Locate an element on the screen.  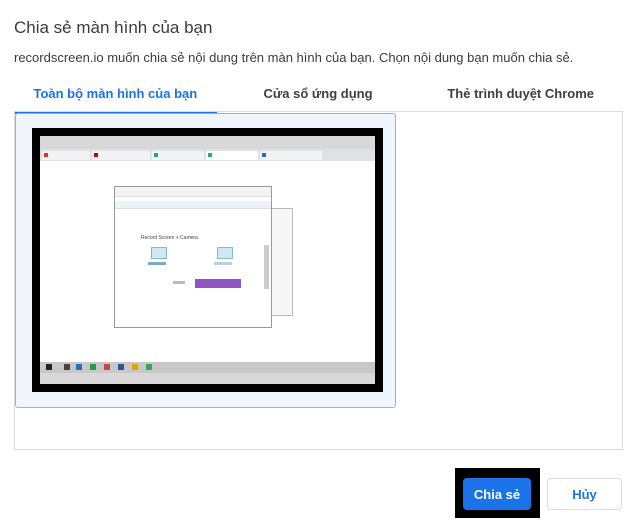
thumb-inner-heading: Record Screen + Camera is located at coordinates (169, 238).